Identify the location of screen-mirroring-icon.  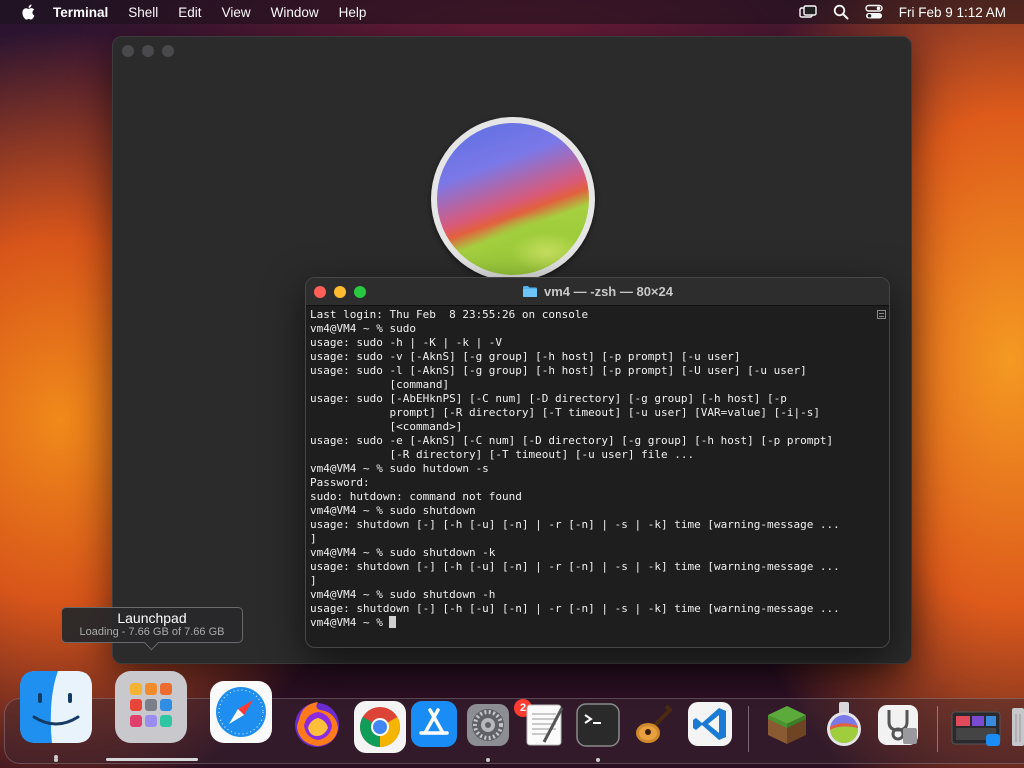
(808, 12).